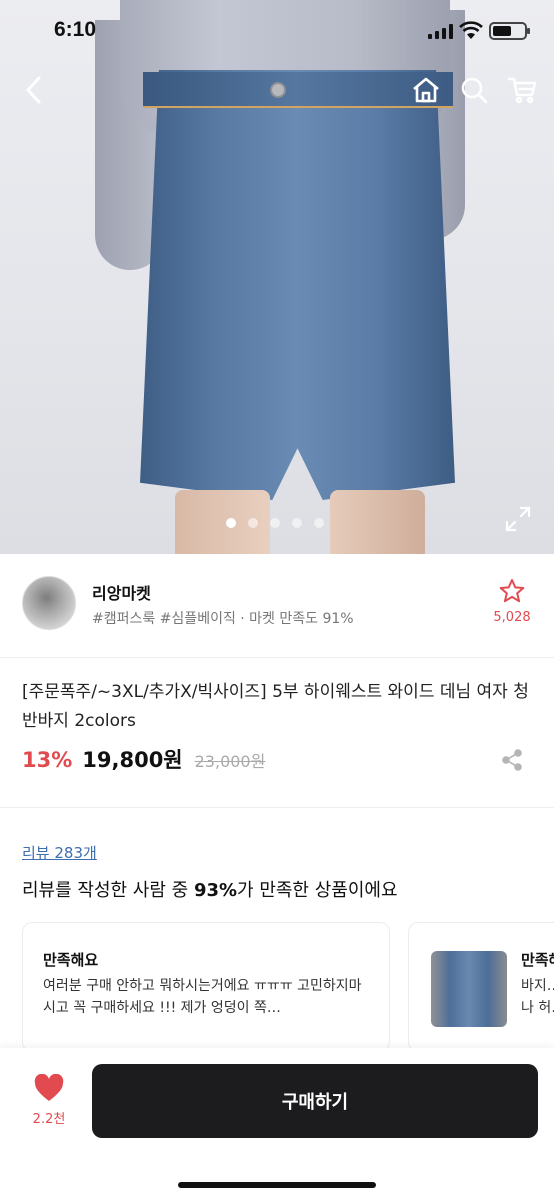 Image resolution: width=554 pixels, height=1200 pixels. What do you see at coordinates (277, 606) in the screenshot?
I see `seller-section: 리앙마켓 #캠퍼스룩 #심플베이직 · 마켓 만족도 91% 5,028` at bounding box center [277, 606].